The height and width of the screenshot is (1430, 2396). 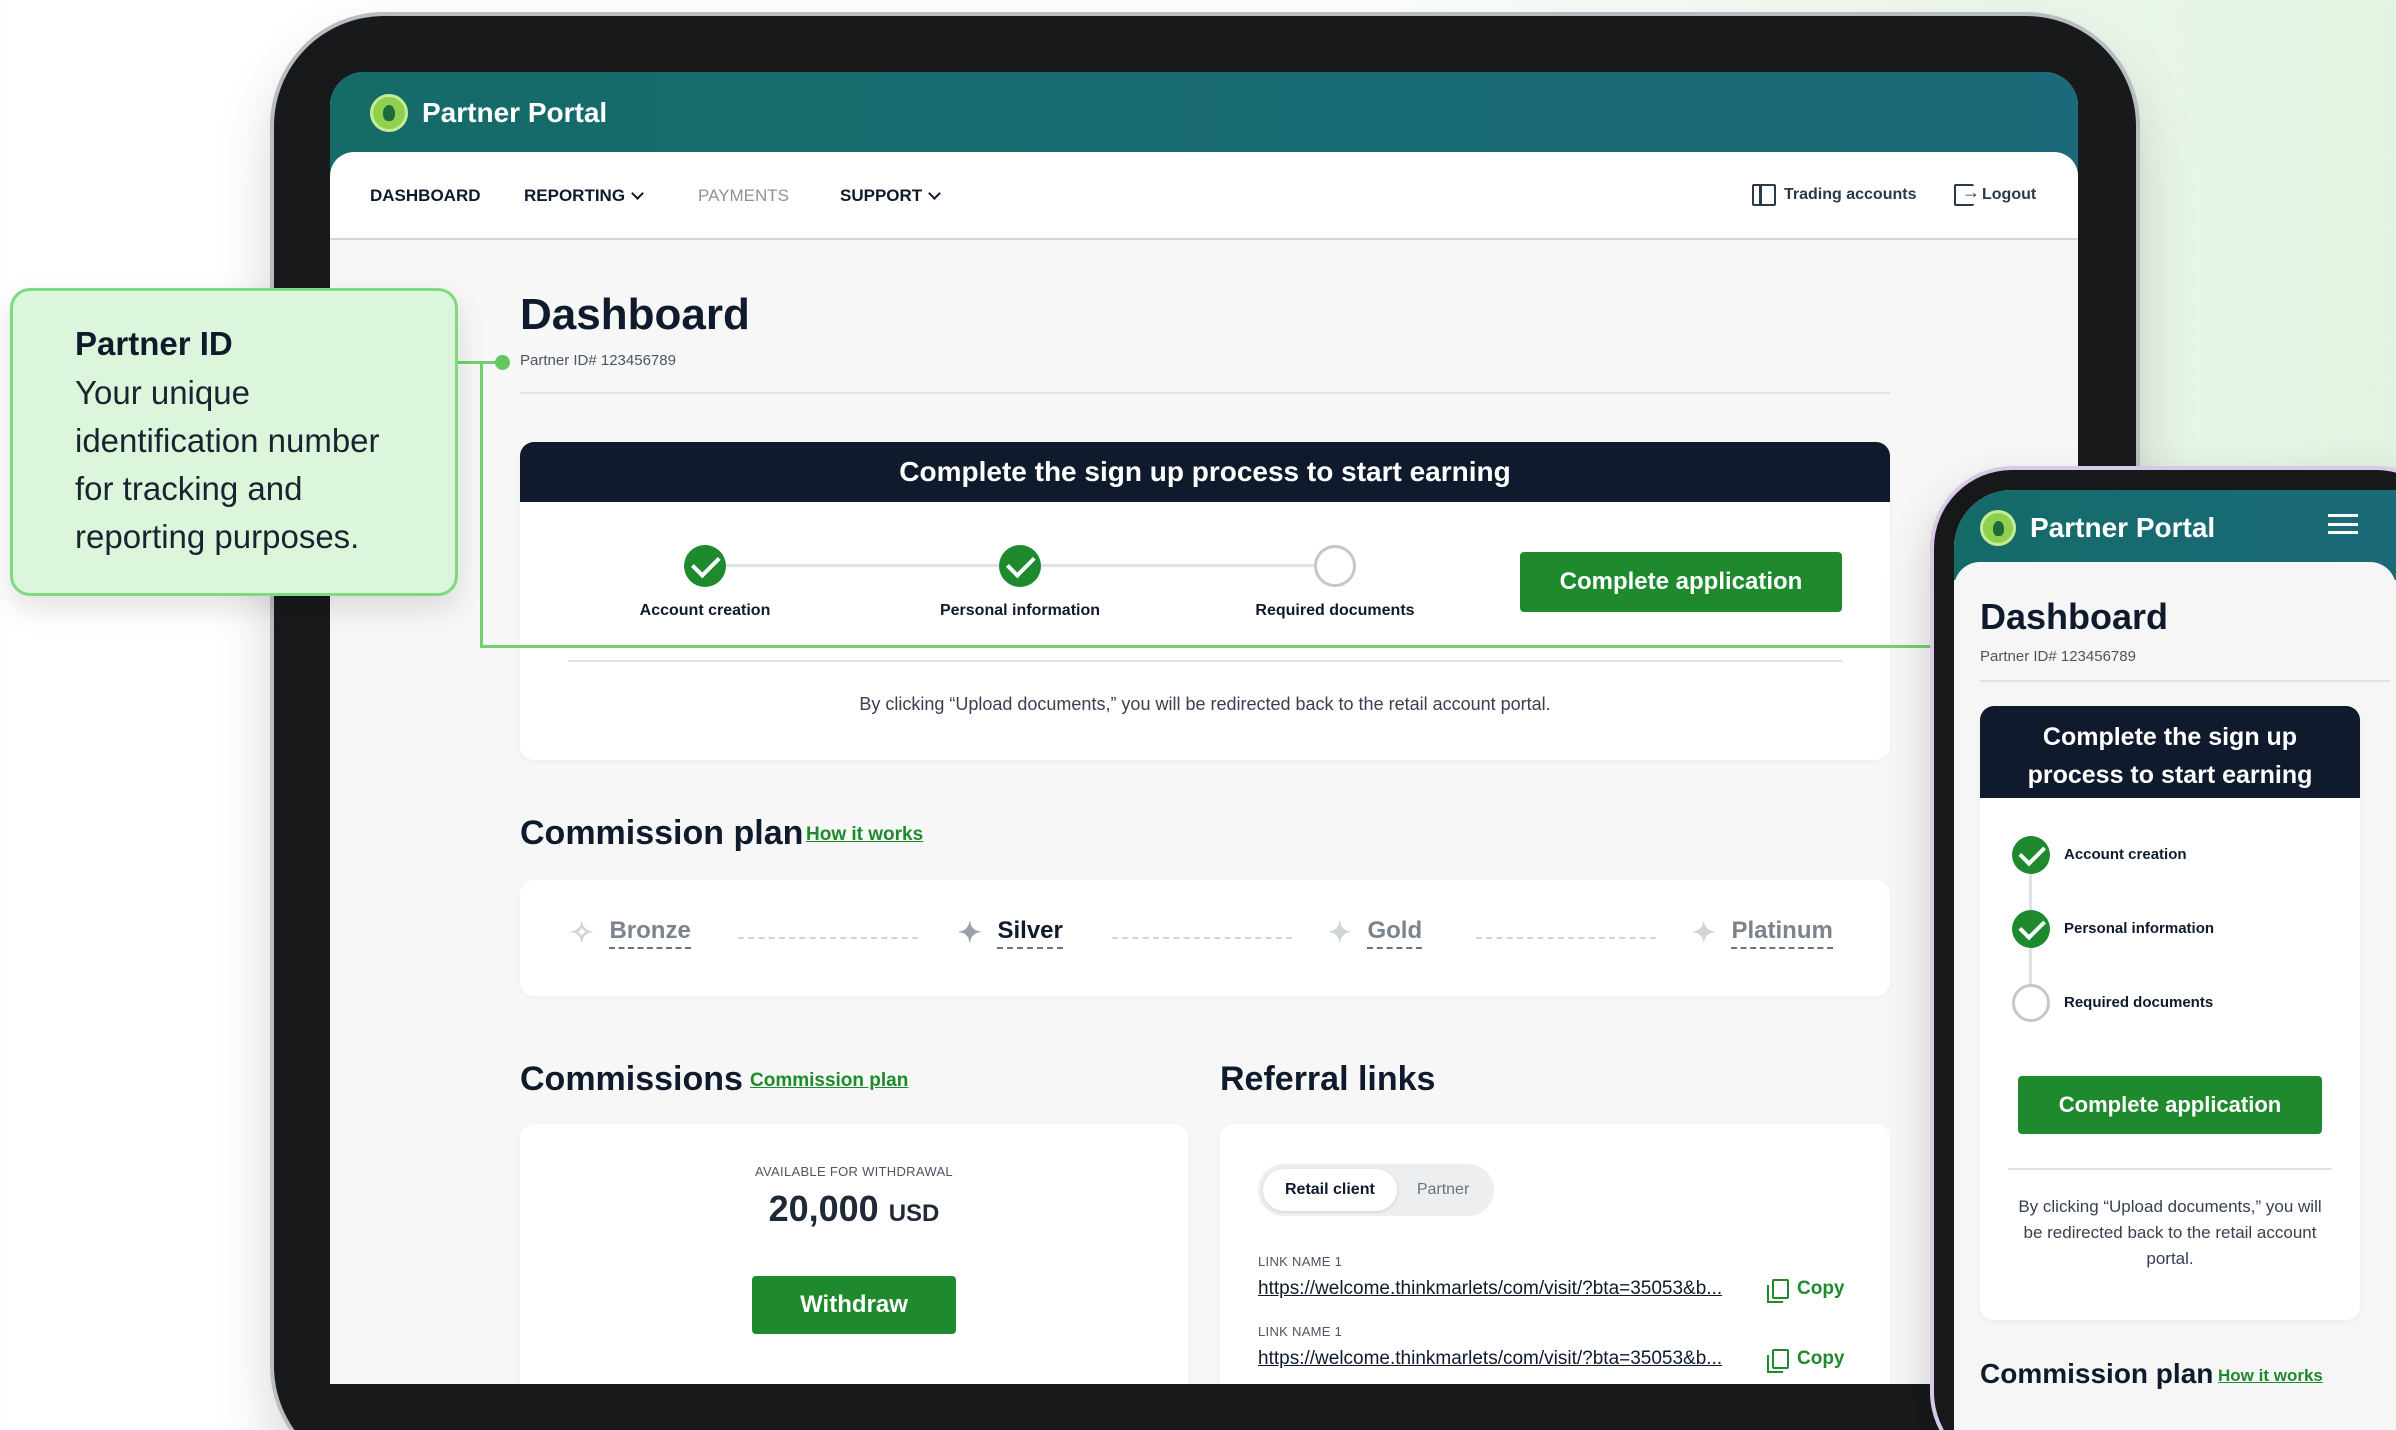 I want to click on nav-payments: PAYMENTS, so click(x=743, y=196).